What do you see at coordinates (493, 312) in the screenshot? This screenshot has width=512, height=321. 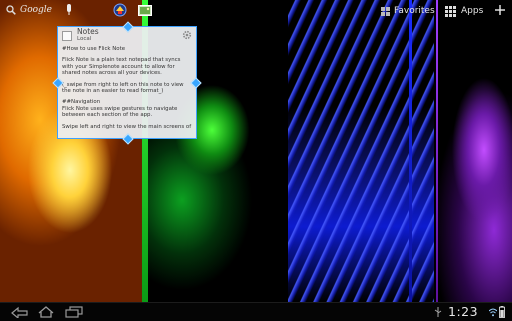 I see `wifi-icon` at bounding box center [493, 312].